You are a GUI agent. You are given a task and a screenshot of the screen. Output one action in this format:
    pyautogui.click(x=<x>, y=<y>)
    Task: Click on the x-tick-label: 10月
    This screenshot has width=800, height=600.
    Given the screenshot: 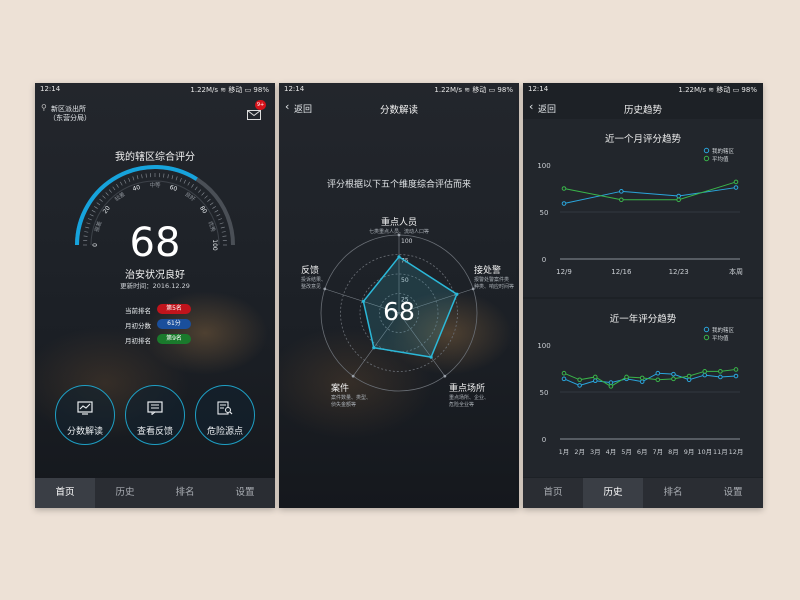 What is the action you would take?
    pyautogui.click(x=704, y=452)
    